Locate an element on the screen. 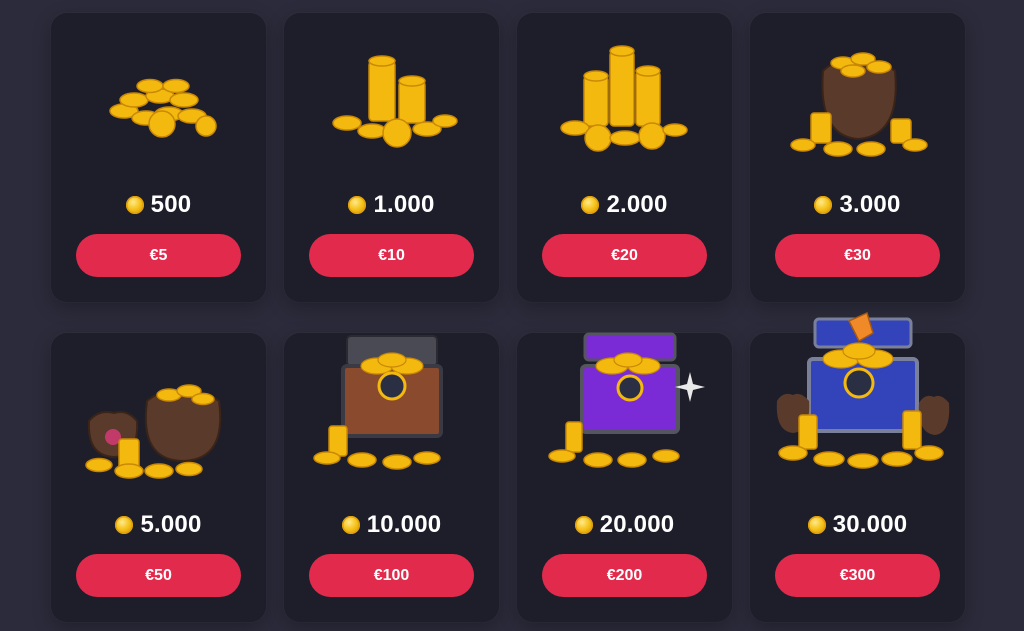 This screenshot has height=631, width=1024. package-card-2000: 2.000 €20 is located at coordinates (624, 157).